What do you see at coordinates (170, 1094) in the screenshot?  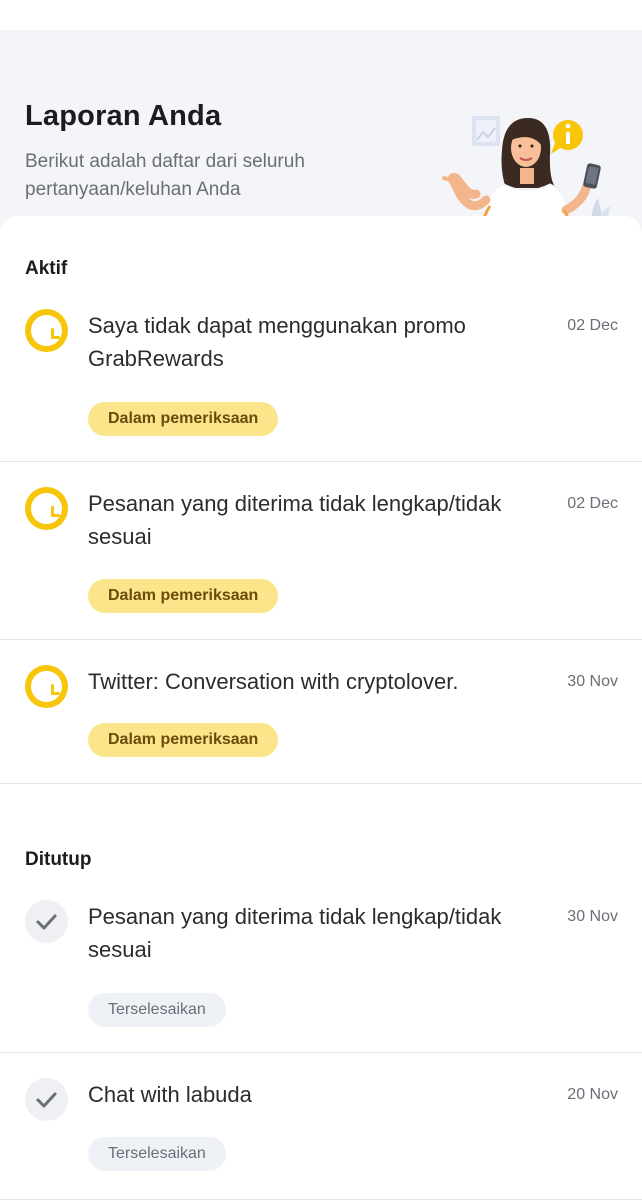 I see `report-title: Chat with labuda` at bounding box center [170, 1094].